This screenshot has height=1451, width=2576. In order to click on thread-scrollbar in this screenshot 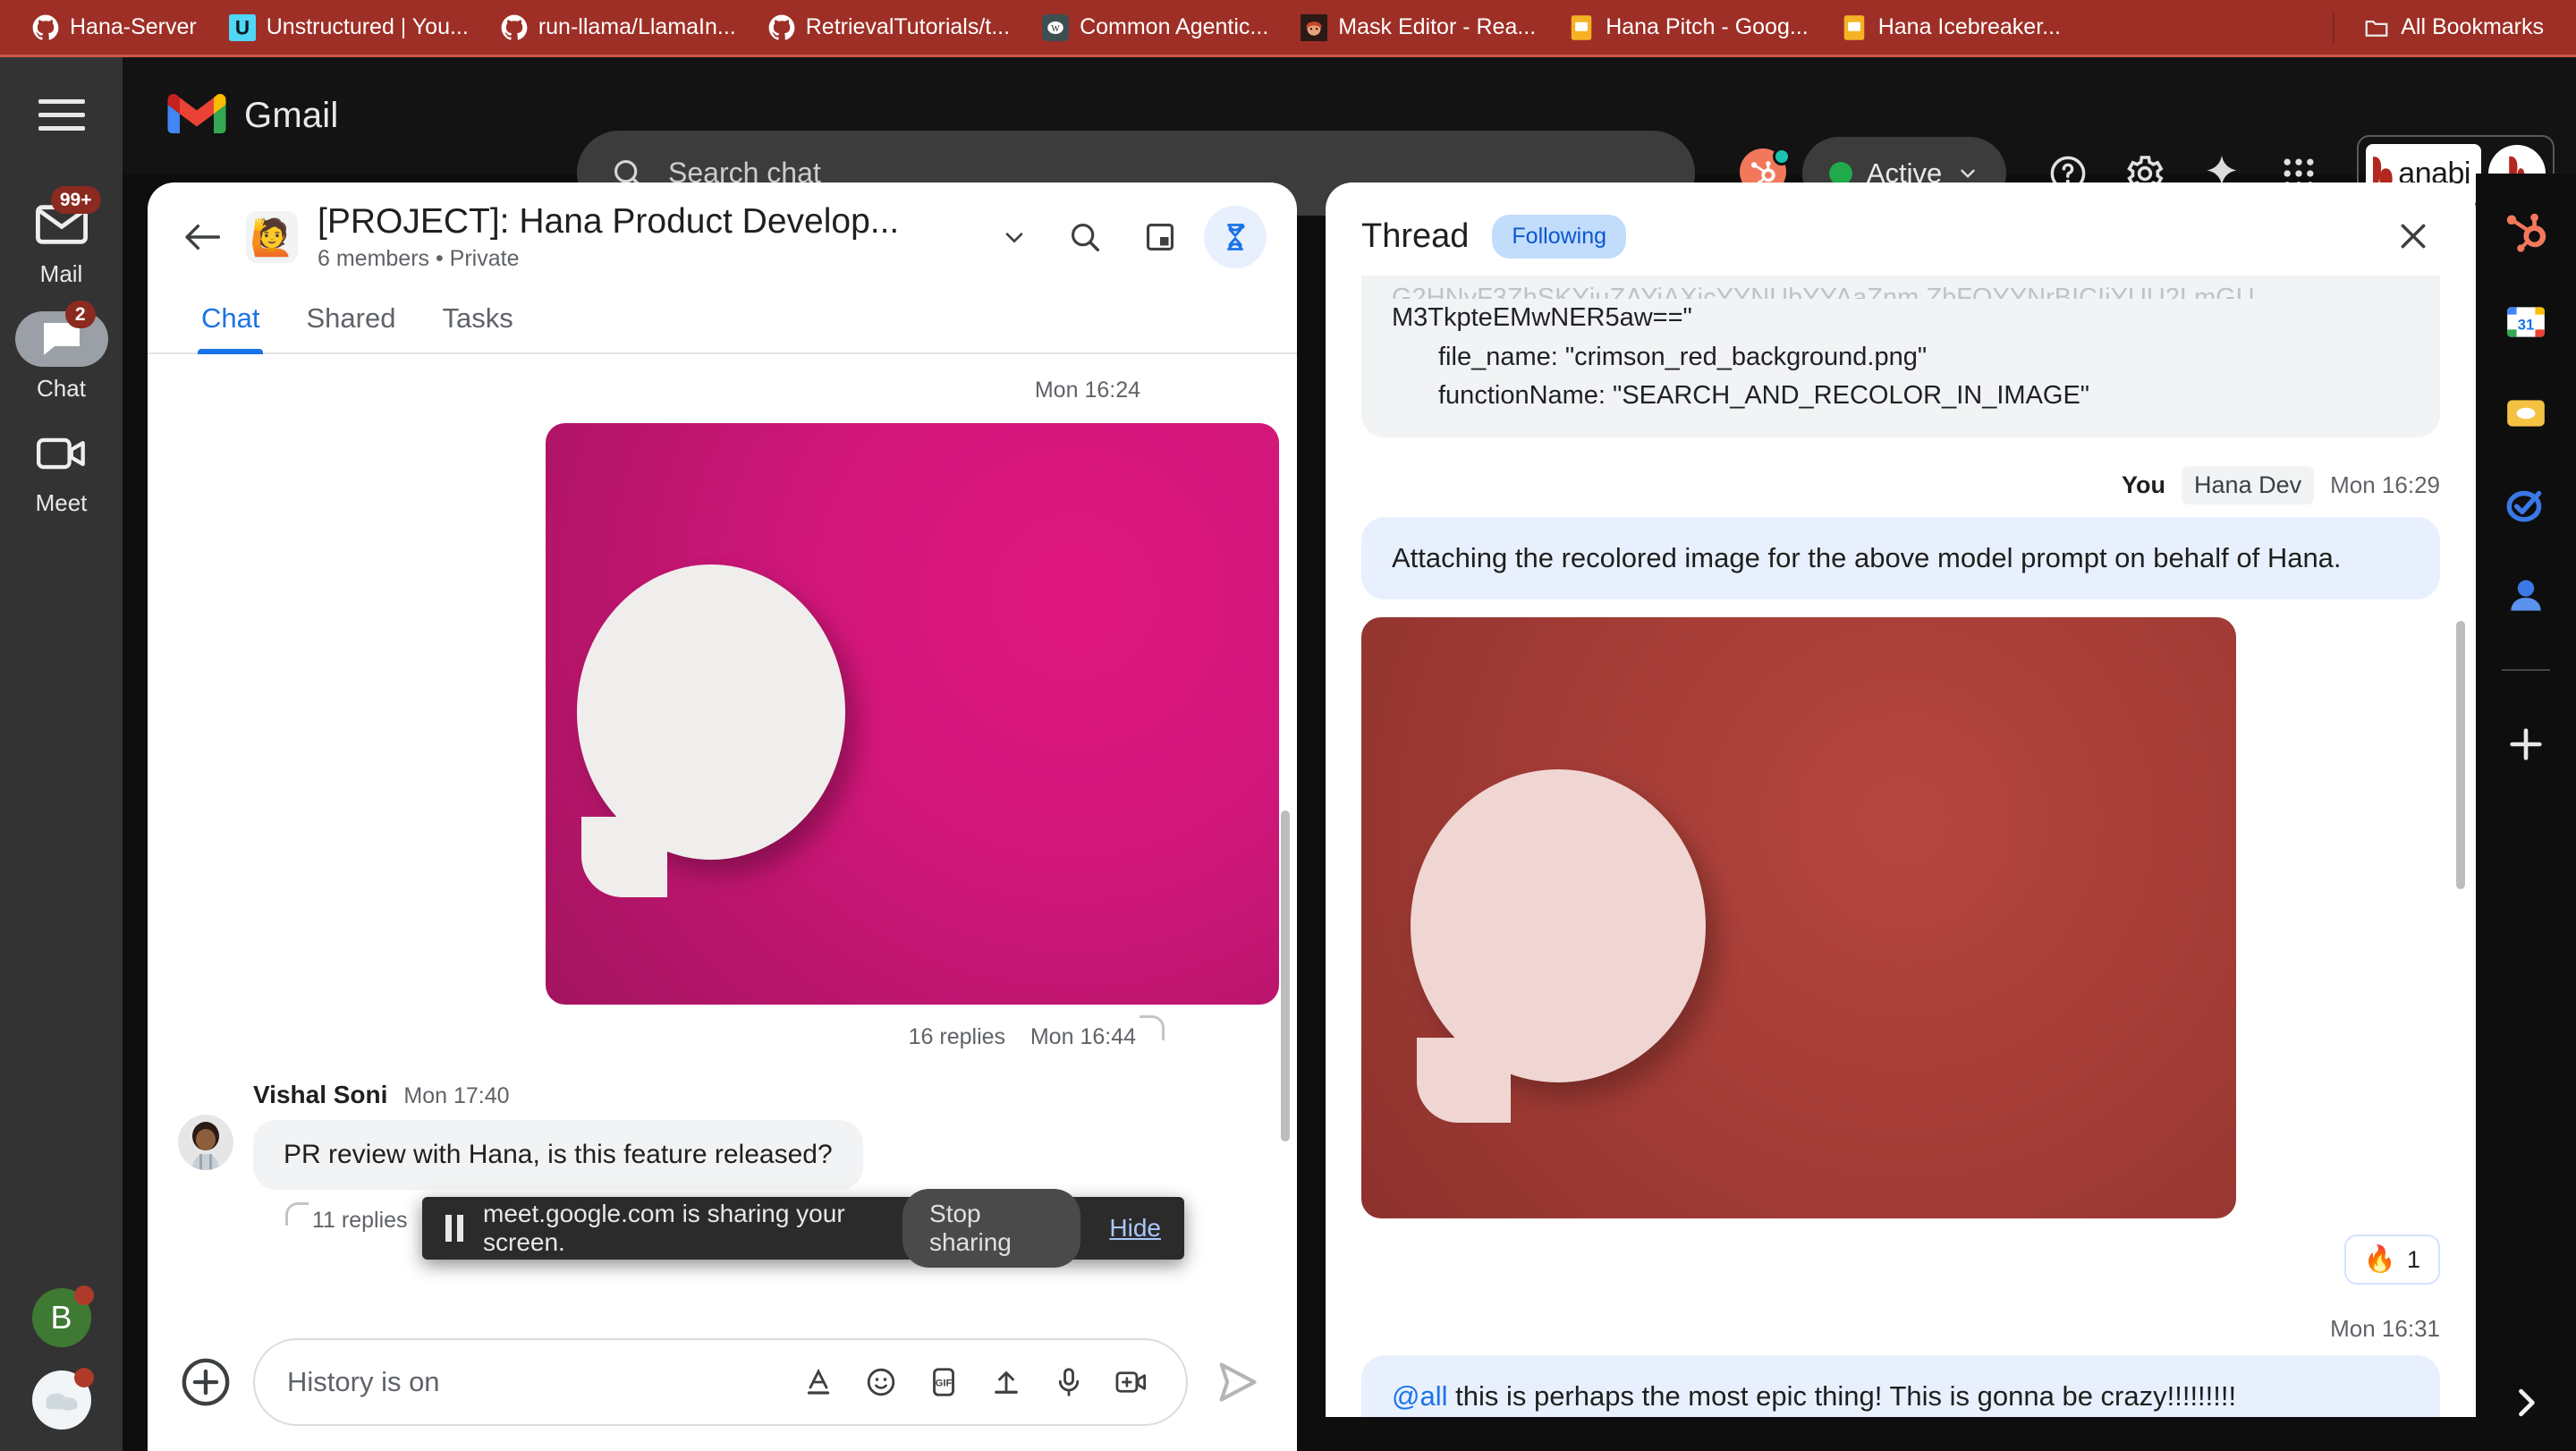, I will do `click(2460, 755)`.